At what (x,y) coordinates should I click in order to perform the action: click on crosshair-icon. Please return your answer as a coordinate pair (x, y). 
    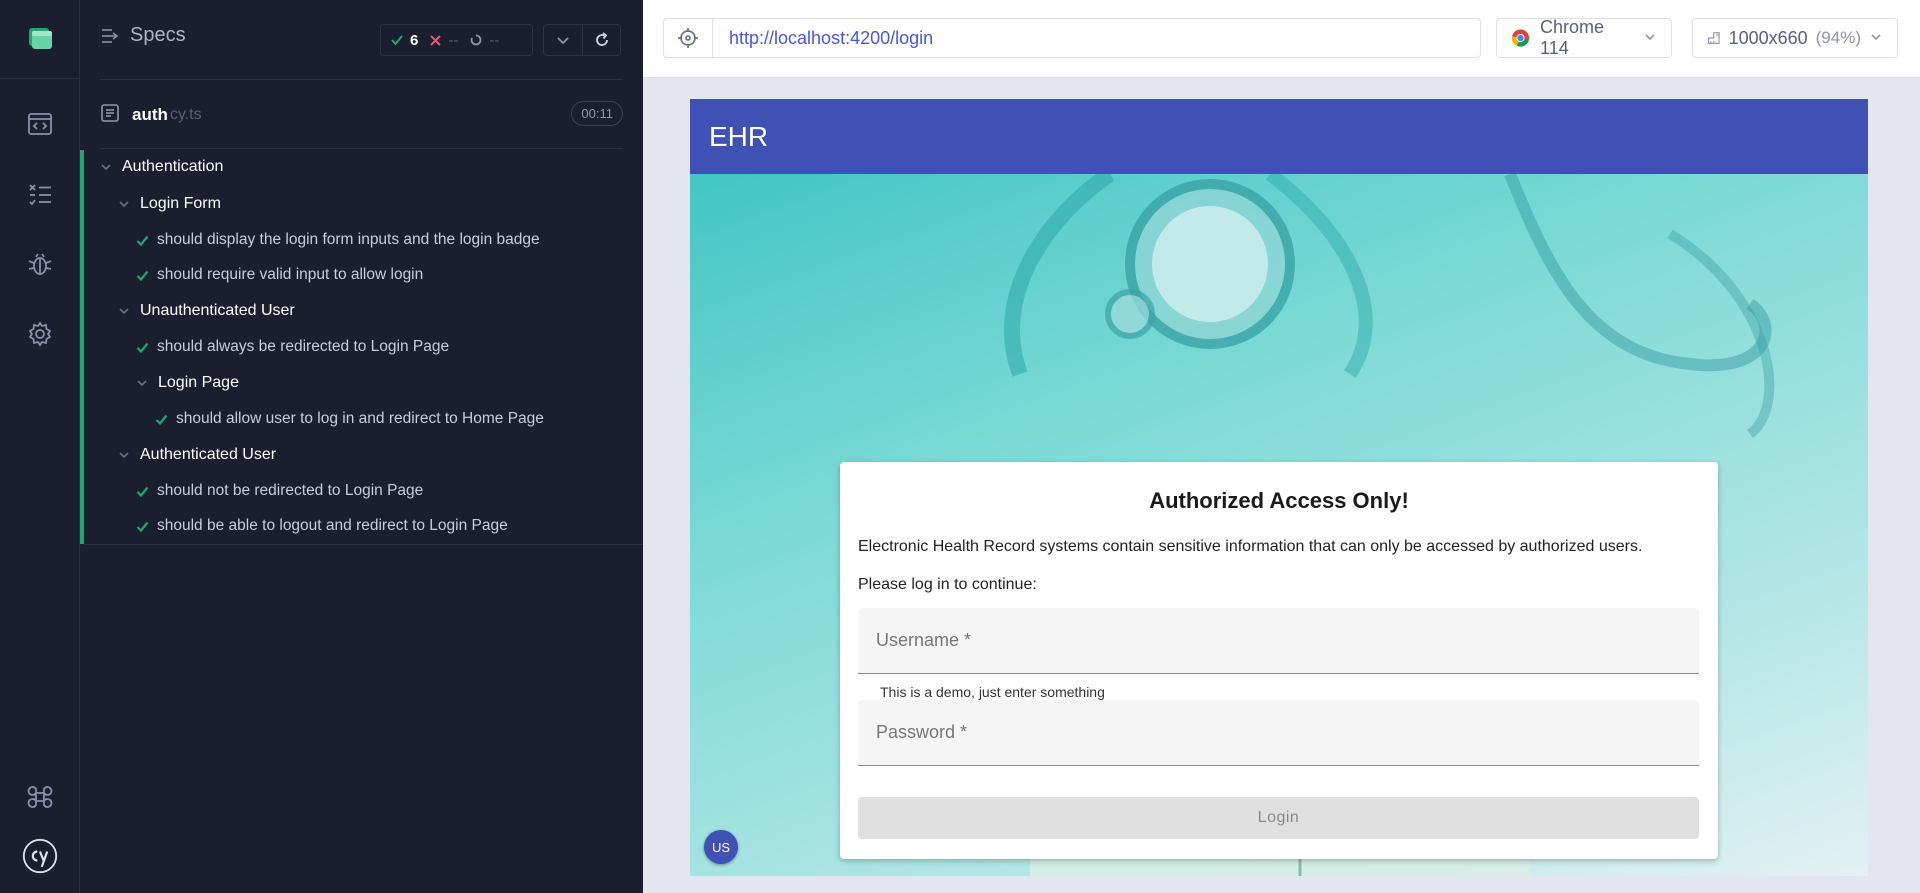
    Looking at the image, I should click on (688, 38).